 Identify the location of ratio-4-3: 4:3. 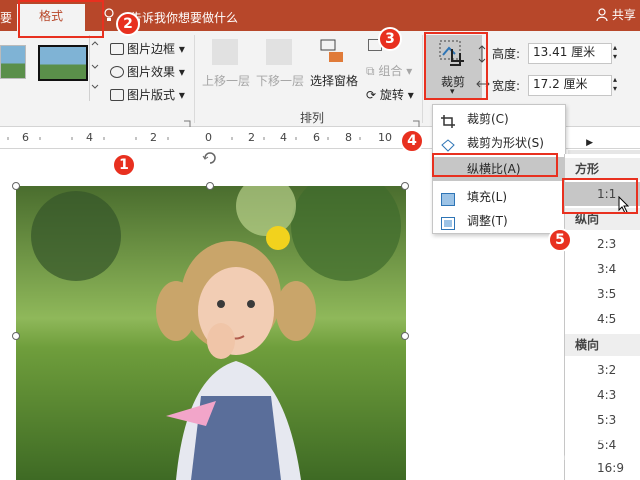
(602, 395).